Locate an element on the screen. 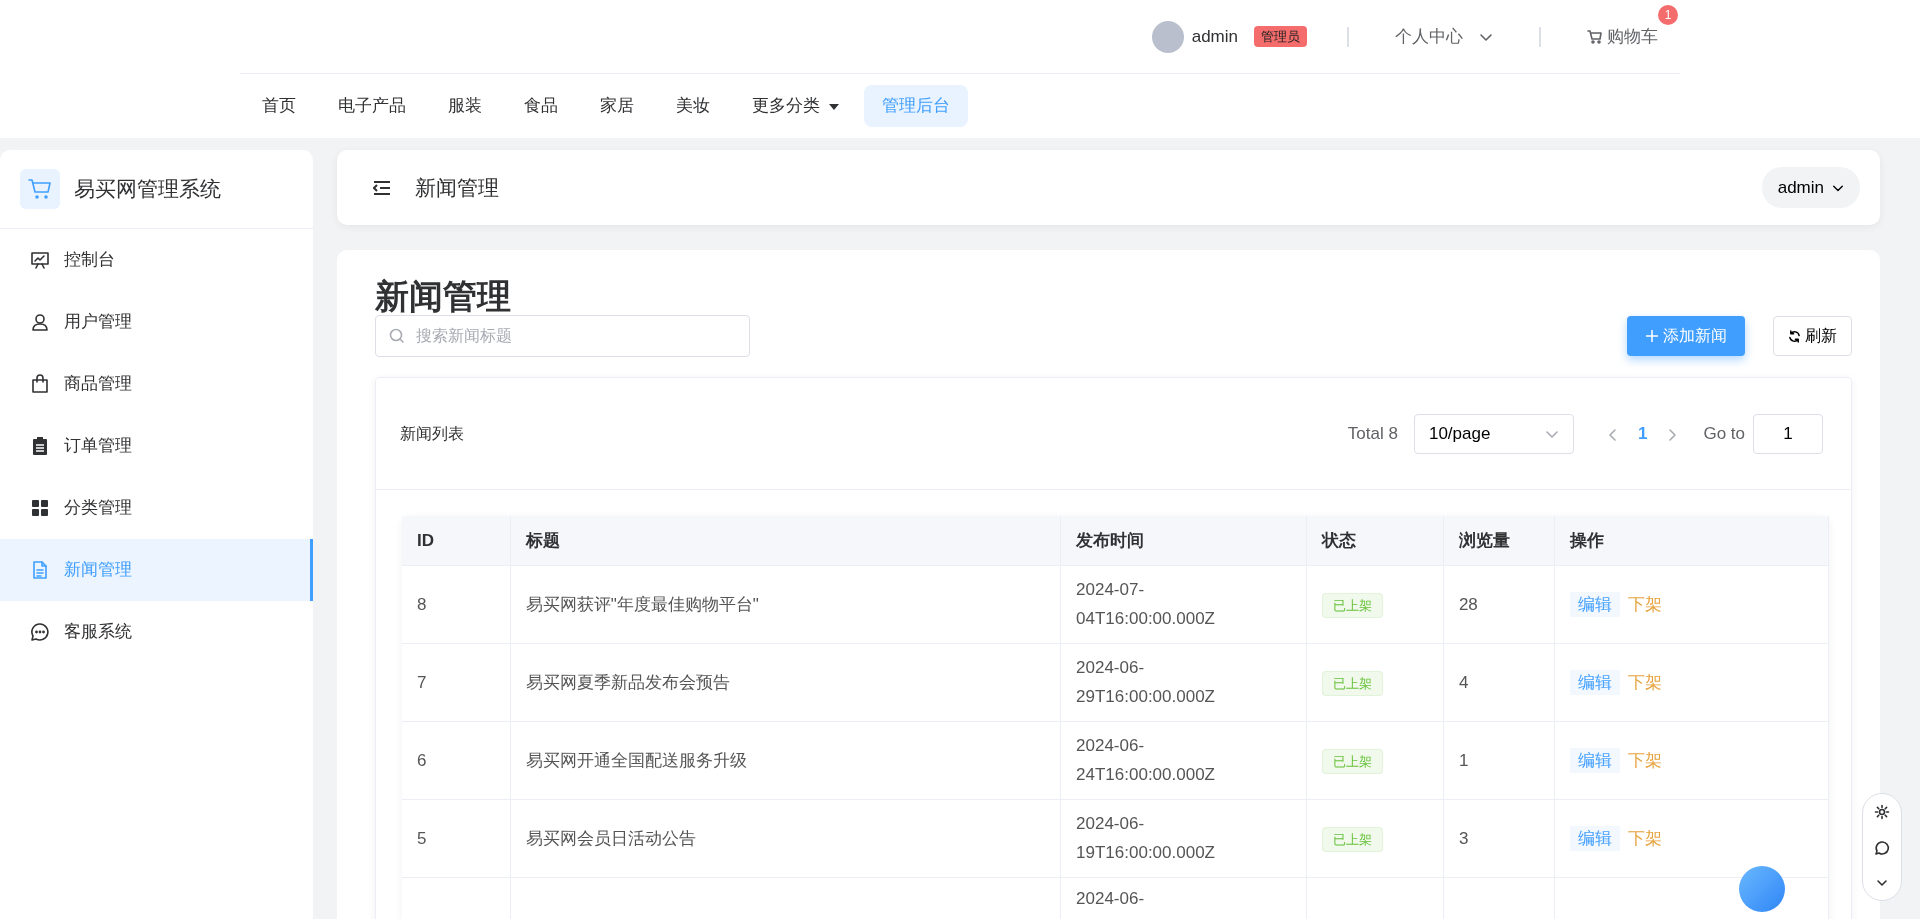 The image size is (1920, 919). table-cell: 易买网开通全国配送服务升级 is located at coordinates (636, 760).